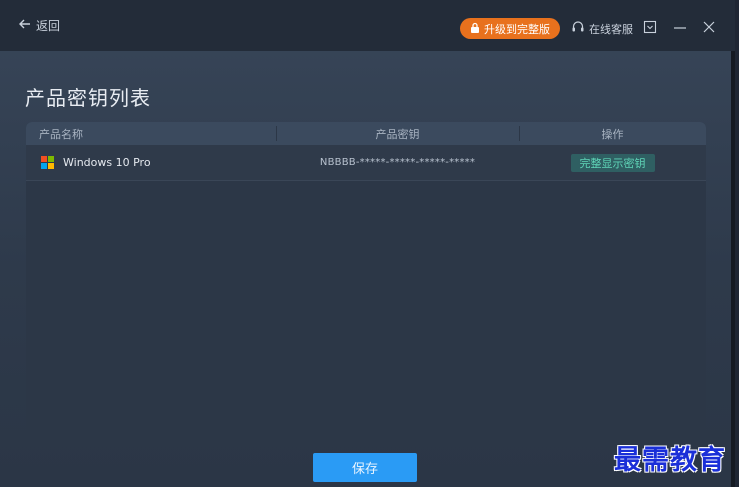 The height and width of the screenshot is (487, 739). What do you see at coordinates (88, 98) in the screenshot?
I see `page-title: 产品密钥列表` at bounding box center [88, 98].